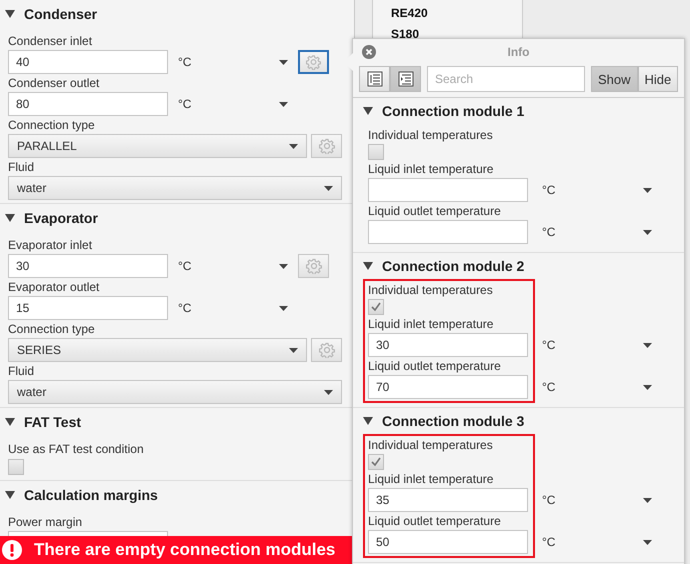 Image resolution: width=690 pixels, height=564 pixels. What do you see at coordinates (88, 62) in the screenshot?
I see `input-field: 40` at bounding box center [88, 62].